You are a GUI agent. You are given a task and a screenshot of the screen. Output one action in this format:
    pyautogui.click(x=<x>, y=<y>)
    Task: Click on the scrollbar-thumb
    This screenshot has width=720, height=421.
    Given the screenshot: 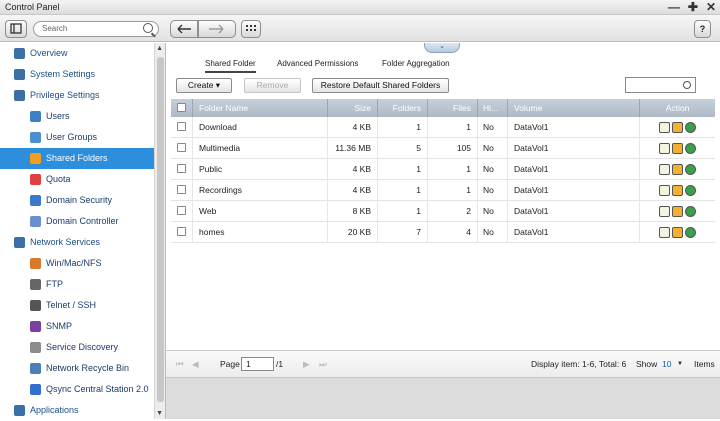 What is the action you would take?
    pyautogui.click(x=160, y=229)
    